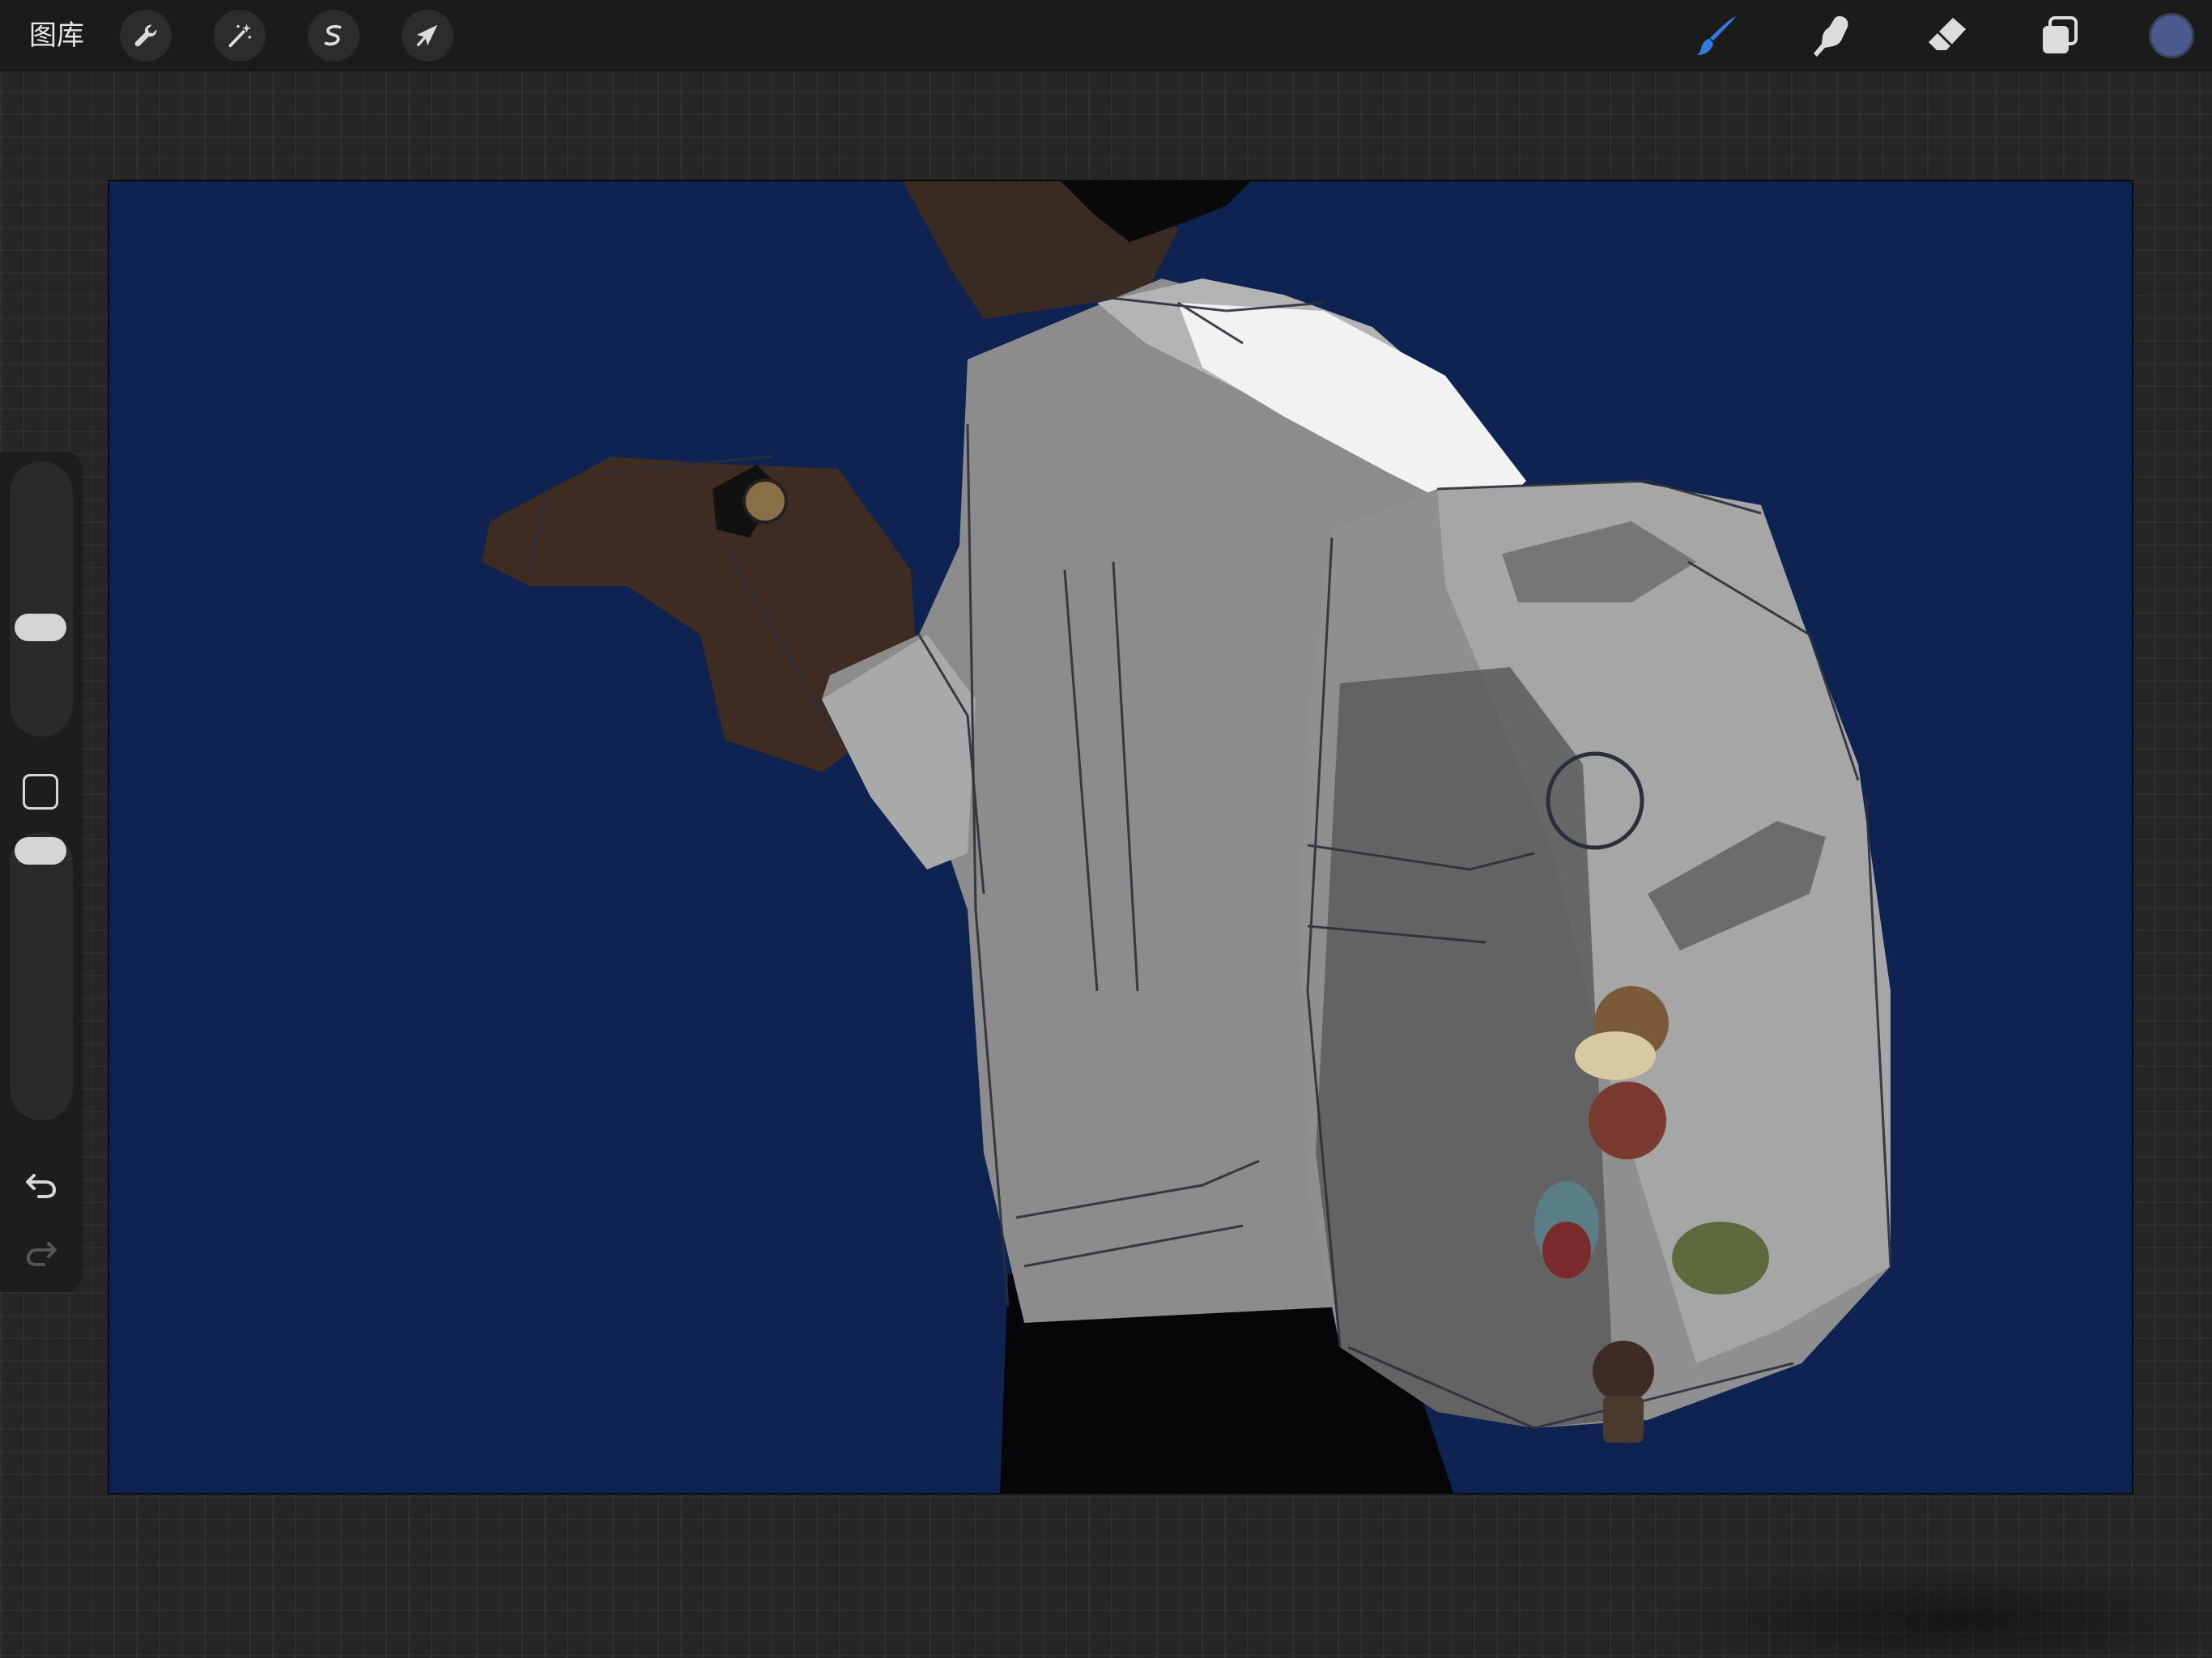 Image resolution: width=2212 pixels, height=1658 pixels. What do you see at coordinates (1624, 1419) in the screenshot?
I see `charm-5-body` at bounding box center [1624, 1419].